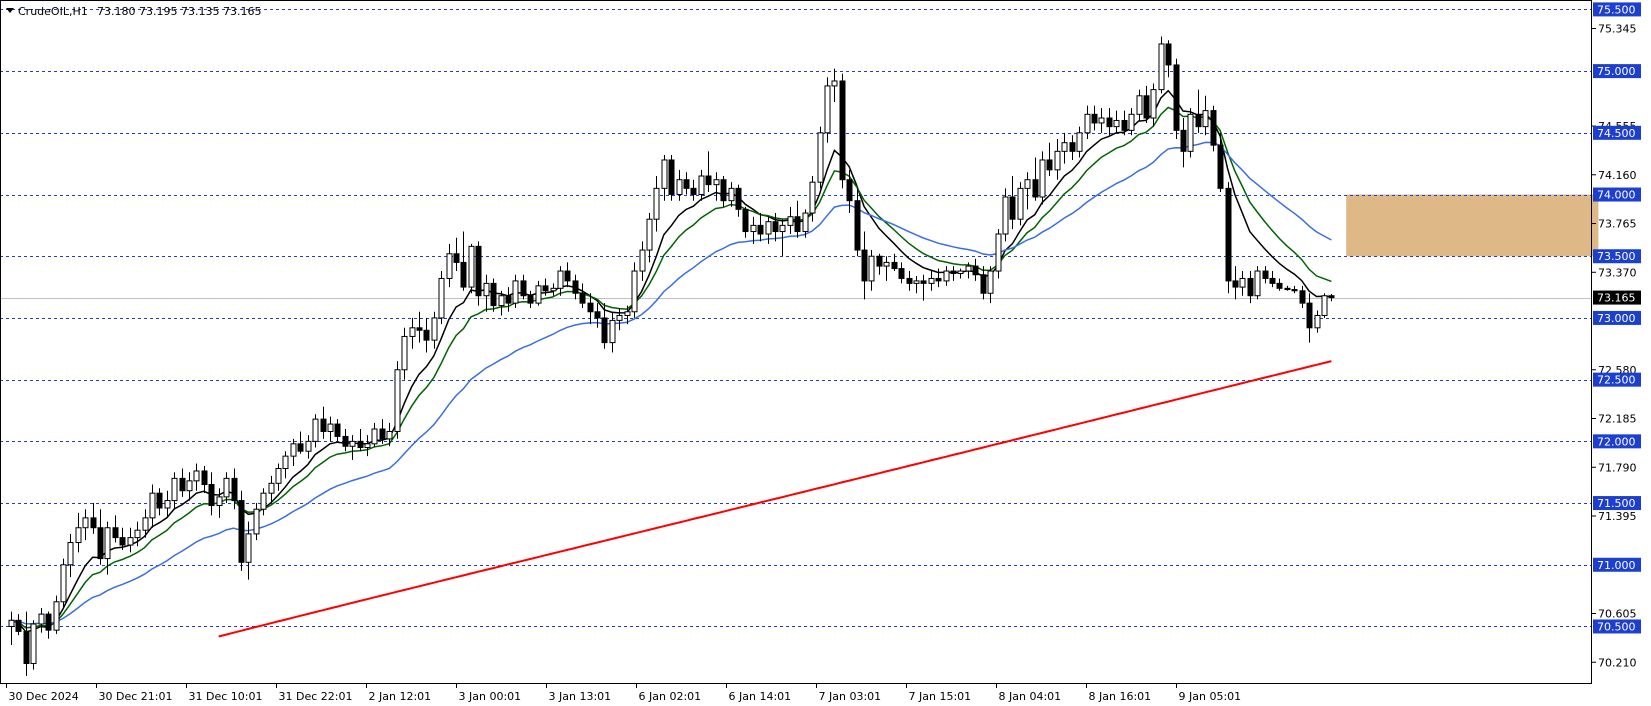 This screenshot has width=1651, height=706. I want to click on time-tick-label: 3 Jan 13:01, so click(580, 696).